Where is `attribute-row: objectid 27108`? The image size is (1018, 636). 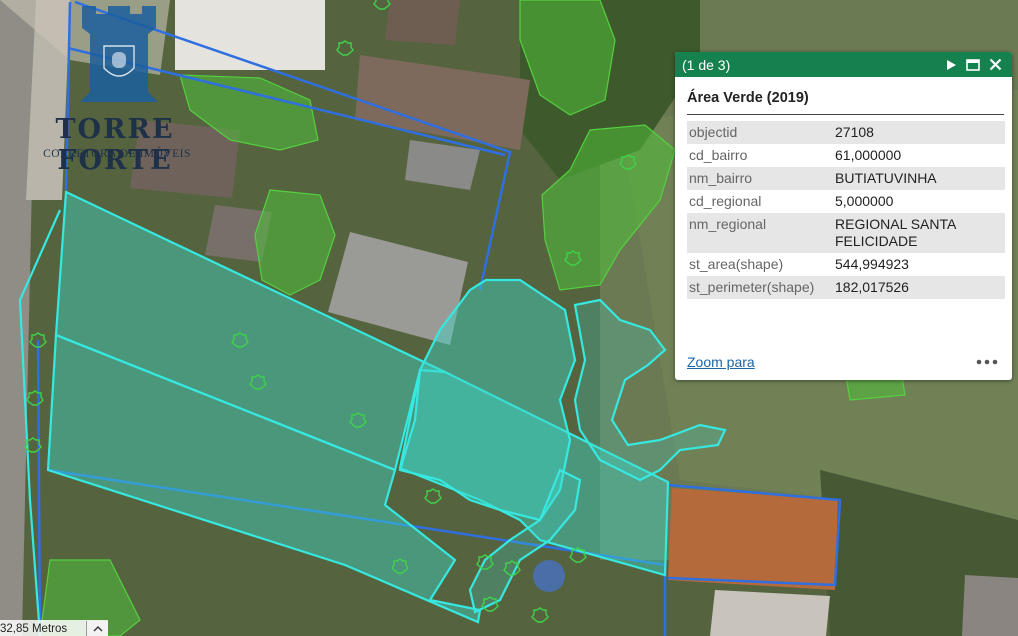 attribute-row: objectid 27108 is located at coordinates (846, 132).